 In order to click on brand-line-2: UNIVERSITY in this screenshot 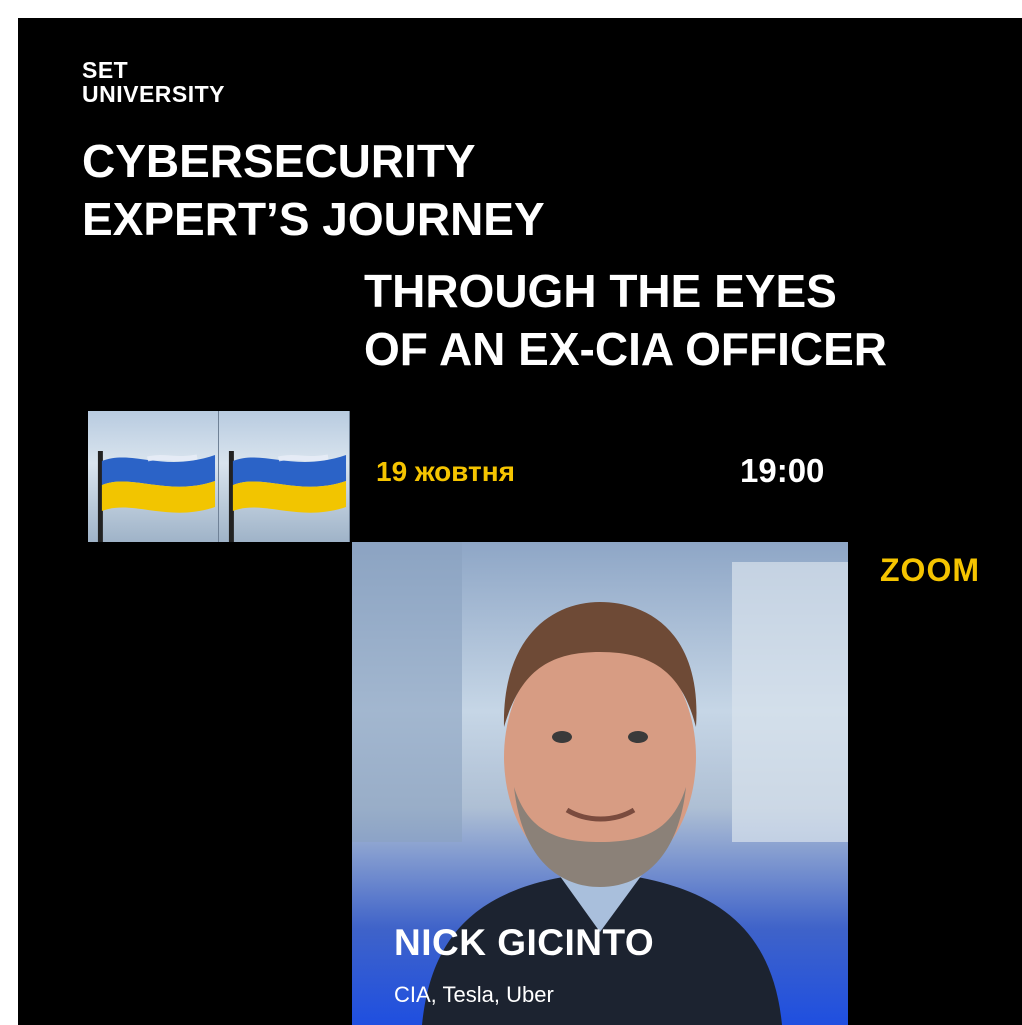, I will do `click(154, 94)`.